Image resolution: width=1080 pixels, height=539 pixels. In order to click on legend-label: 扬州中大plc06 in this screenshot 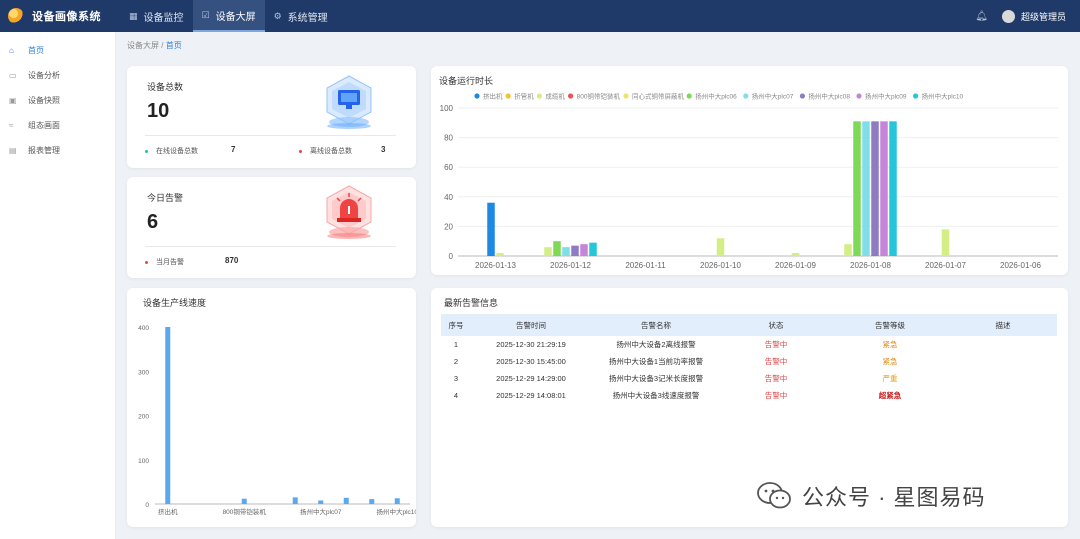, I will do `click(716, 96)`.